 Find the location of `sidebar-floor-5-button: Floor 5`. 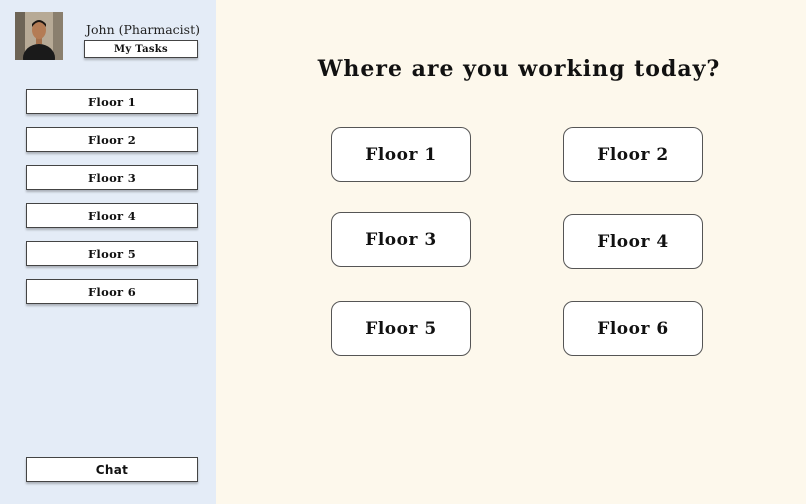

sidebar-floor-5-button: Floor 5 is located at coordinates (112, 253).